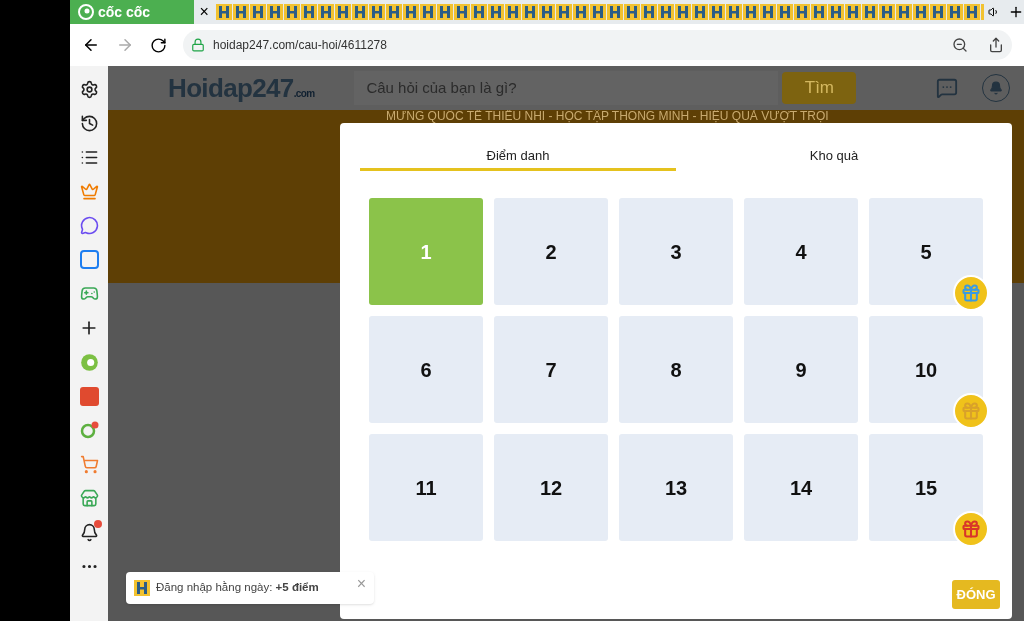 The image size is (1024, 621). I want to click on reload-icon, so click(158, 45).